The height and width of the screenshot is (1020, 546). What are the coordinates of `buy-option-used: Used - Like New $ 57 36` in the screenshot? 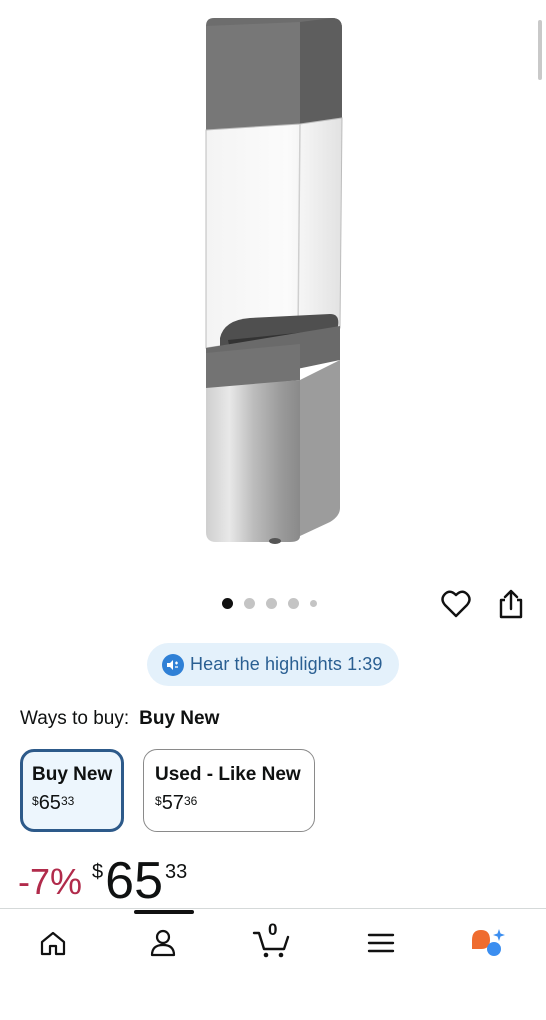 It's located at (229, 790).